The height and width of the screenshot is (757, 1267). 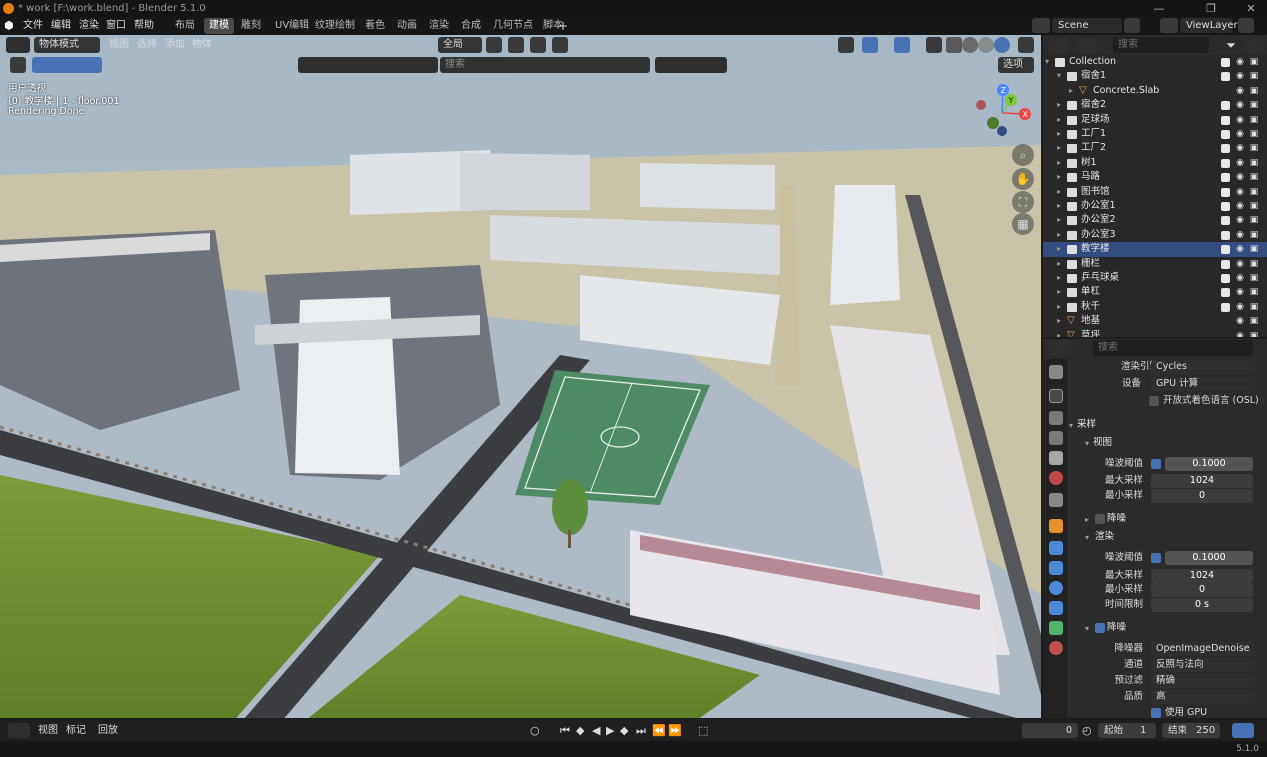 I want to click on prev-frame-icon: ⏪, so click(x=659, y=730).